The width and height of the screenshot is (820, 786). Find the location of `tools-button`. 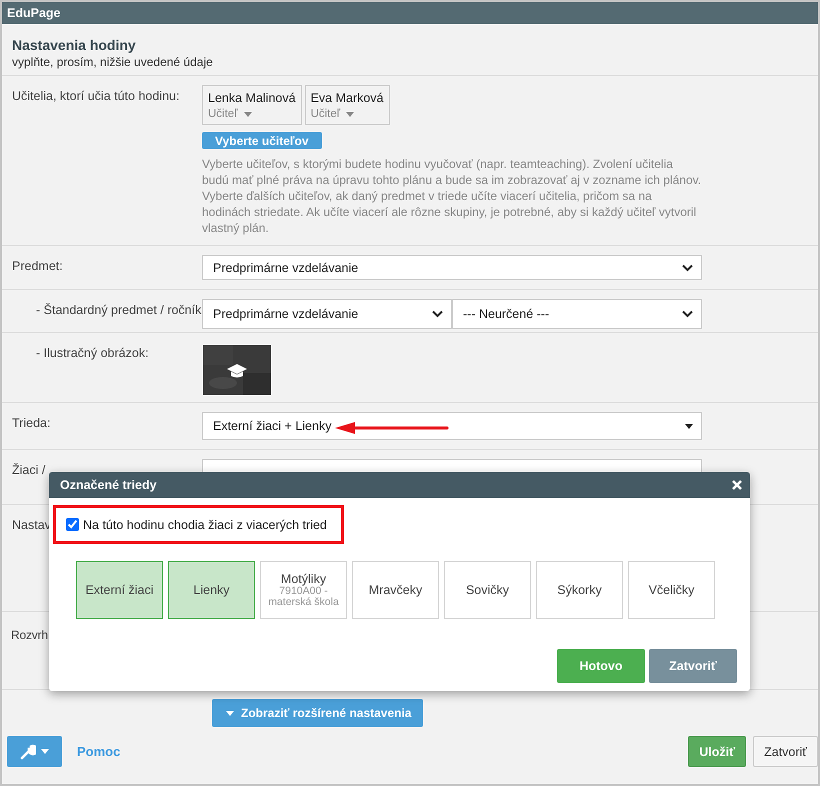

tools-button is located at coordinates (34, 751).